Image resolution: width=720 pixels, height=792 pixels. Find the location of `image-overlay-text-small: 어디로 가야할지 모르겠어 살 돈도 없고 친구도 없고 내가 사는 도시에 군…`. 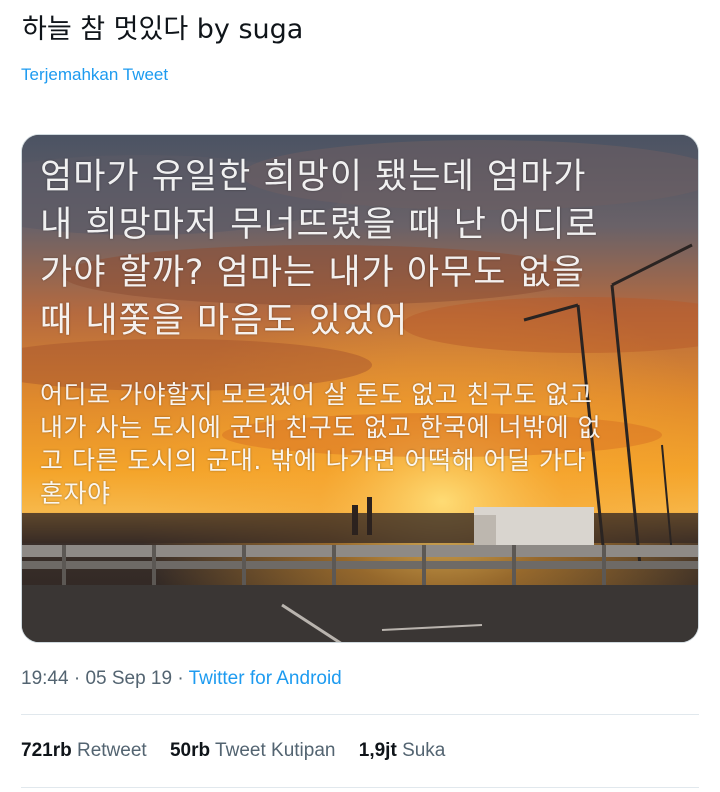

image-overlay-text-small: 어디로 가야할지 모르겠어 살 돈도 없고 친구도 없고 내가 사는 도시에 군… is located at coordinates (321, 444).